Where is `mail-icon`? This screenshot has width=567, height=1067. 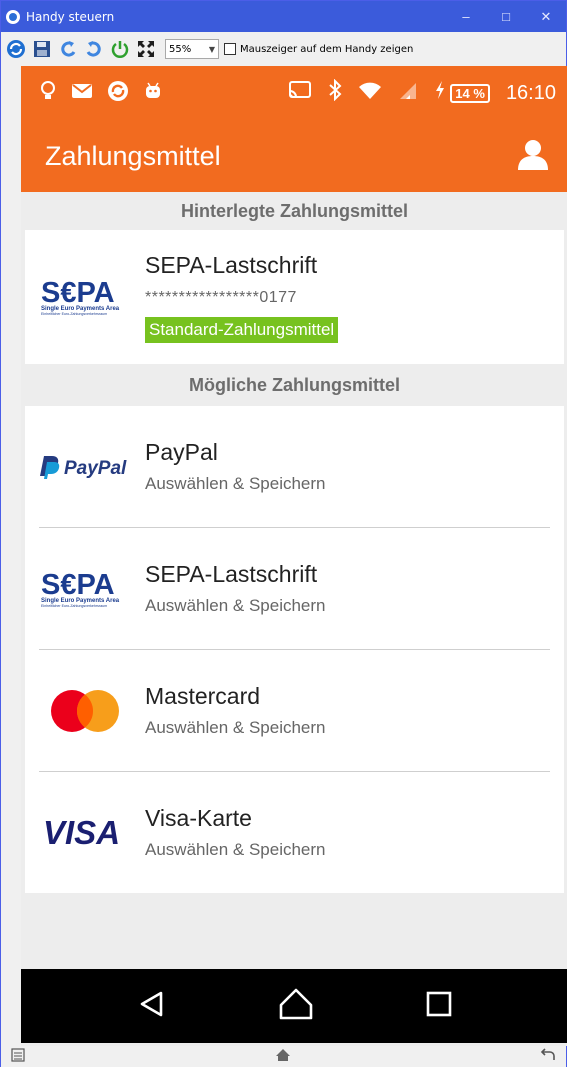
mail-icon is located at coordinates (82, 93).